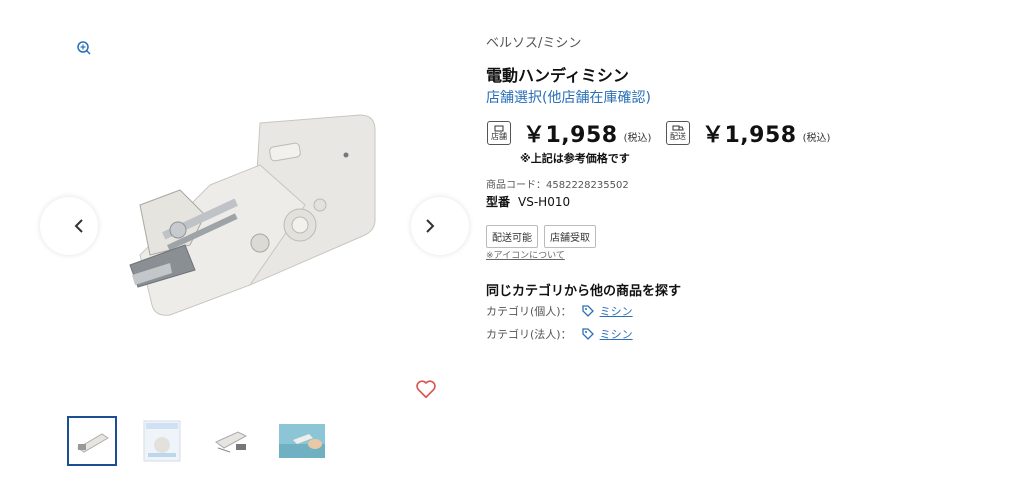 The image size is (1024, 481). I want to click on truck-icon, so click(678, 128).